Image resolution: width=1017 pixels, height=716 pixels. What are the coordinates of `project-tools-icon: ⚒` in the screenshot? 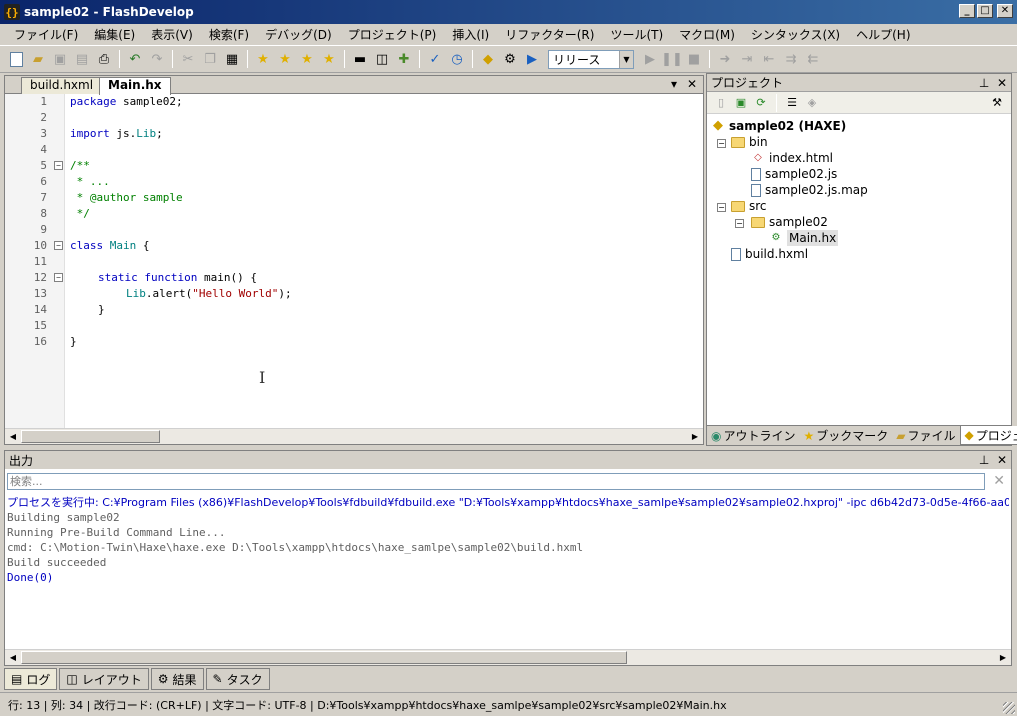 It's located at (997, 103).